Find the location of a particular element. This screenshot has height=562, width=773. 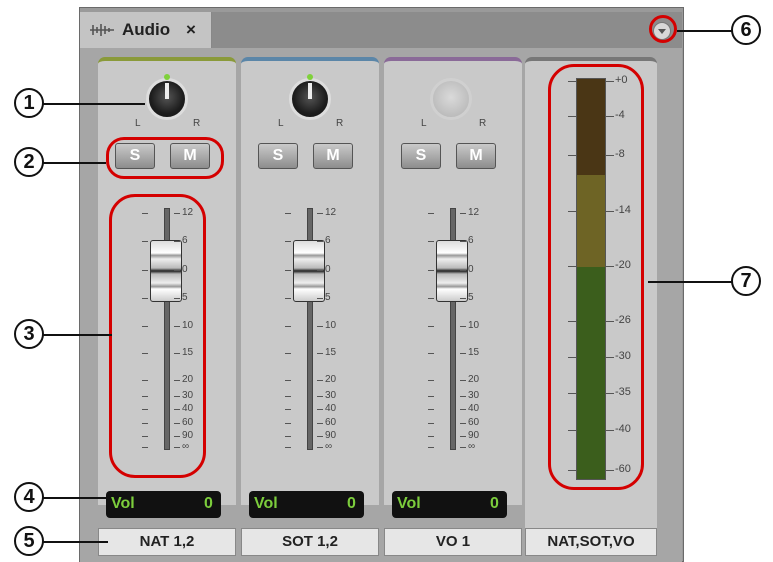

callout-number: 3 is located at coordinates (29, 334).